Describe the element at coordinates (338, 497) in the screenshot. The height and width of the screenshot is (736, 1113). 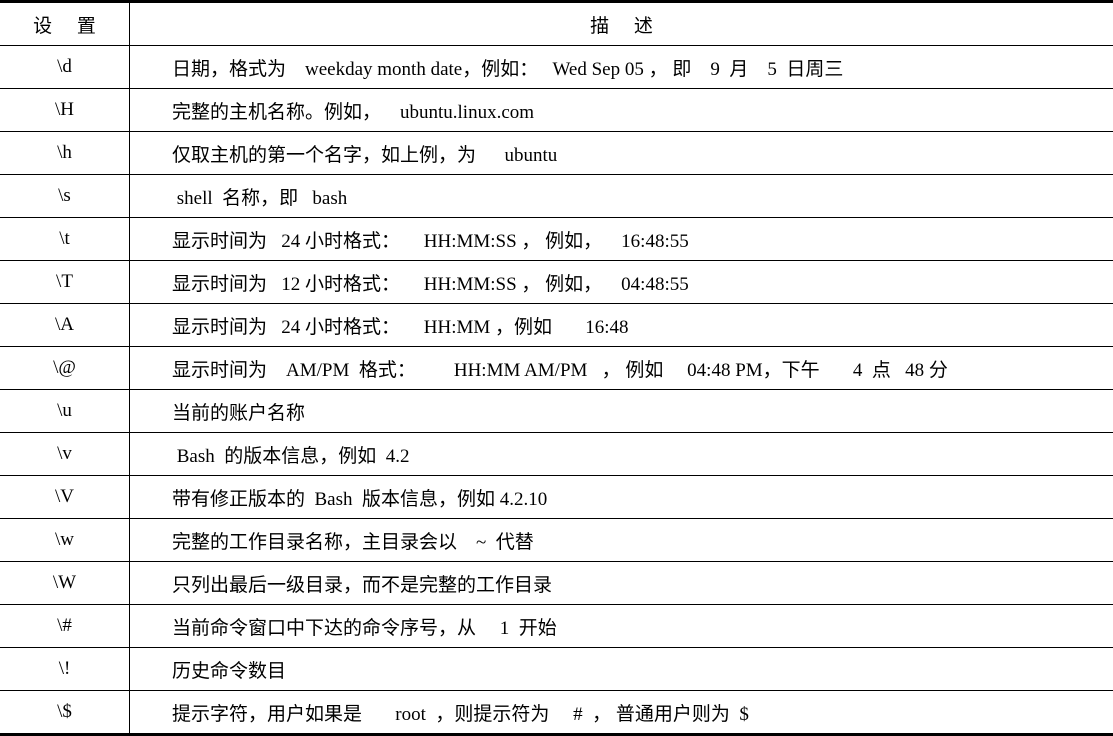
I see `description-text: 带有修正版本的 Bash 版本信息，例如 4.2.10` at that location.